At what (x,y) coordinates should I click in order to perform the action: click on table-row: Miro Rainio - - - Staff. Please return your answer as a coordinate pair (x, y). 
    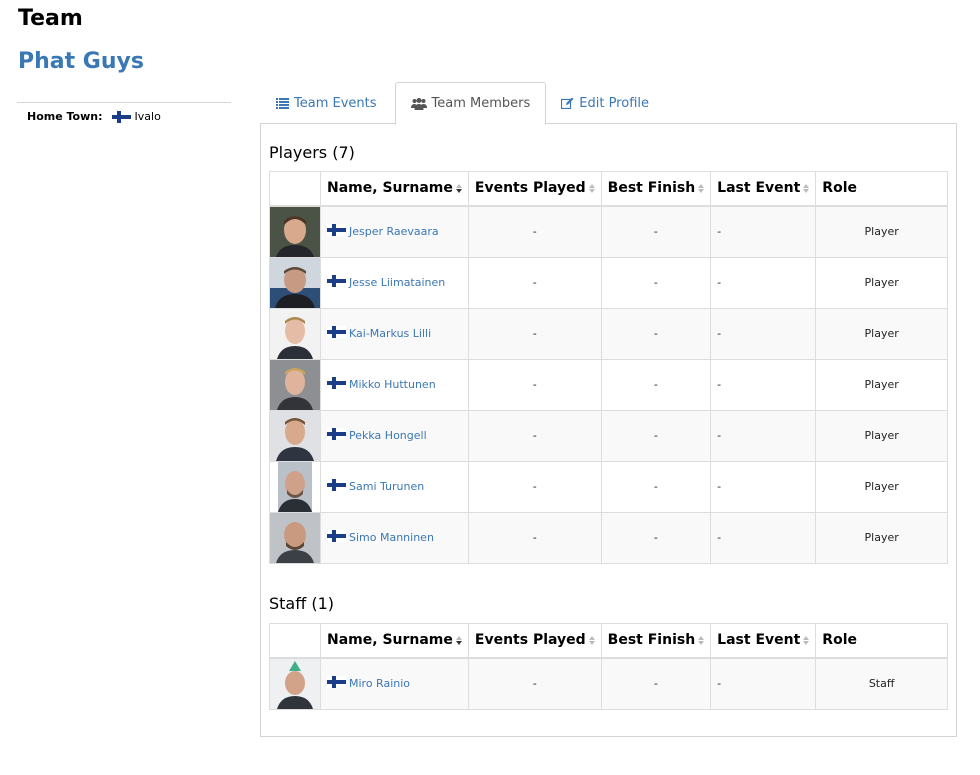
    Looking at the image, I should click on (608, 683).